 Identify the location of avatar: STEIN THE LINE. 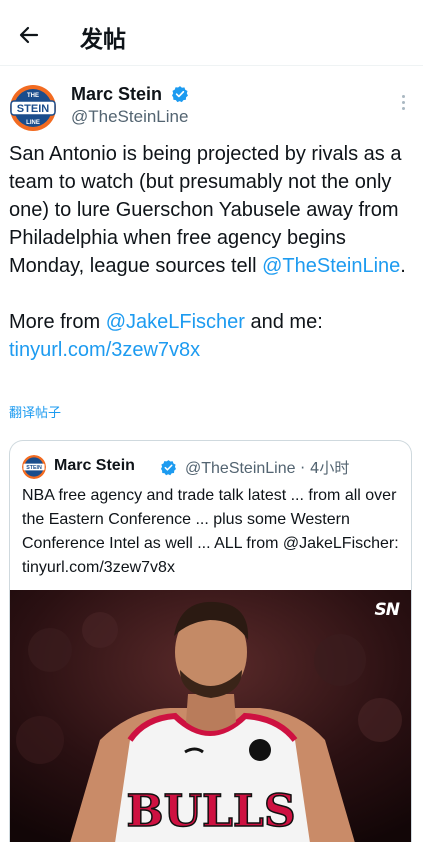
(33, 108).